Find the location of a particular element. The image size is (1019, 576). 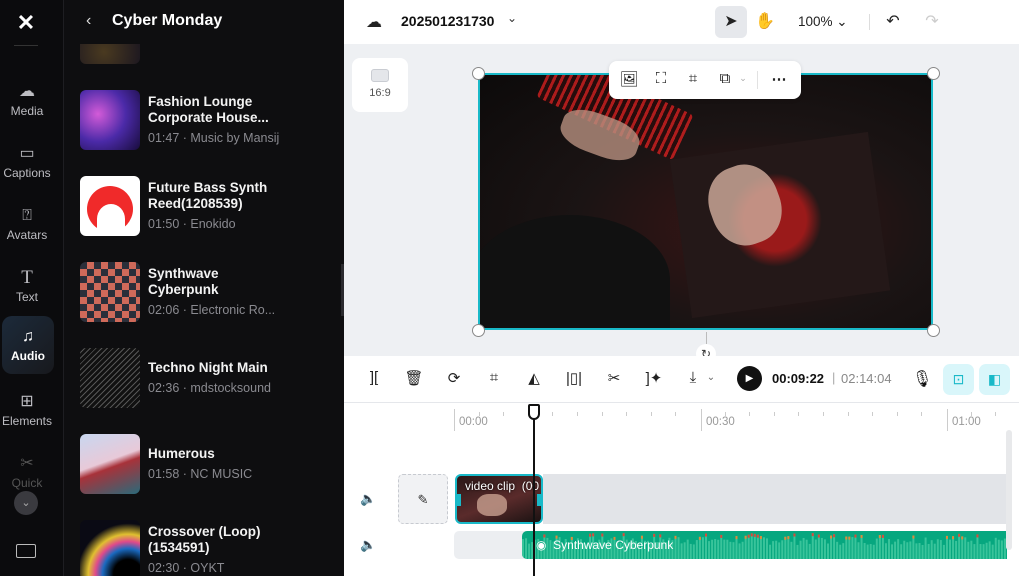

rail-item-avatars: ⍰ Avatars is located at coordinates (27, 224).